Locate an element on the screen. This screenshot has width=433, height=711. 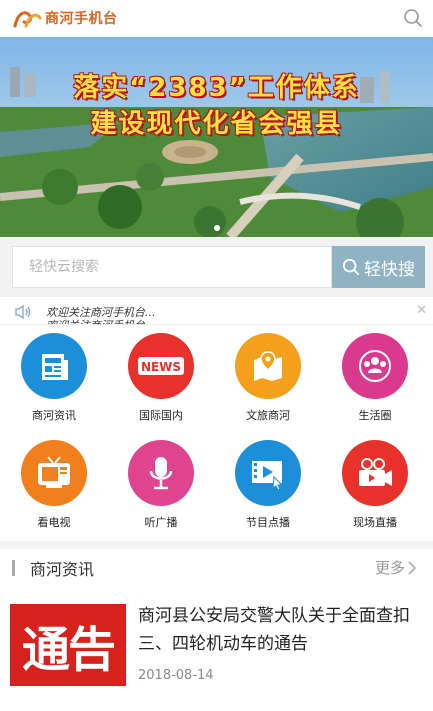
carousel-dot is located at coordinates (216, 228).